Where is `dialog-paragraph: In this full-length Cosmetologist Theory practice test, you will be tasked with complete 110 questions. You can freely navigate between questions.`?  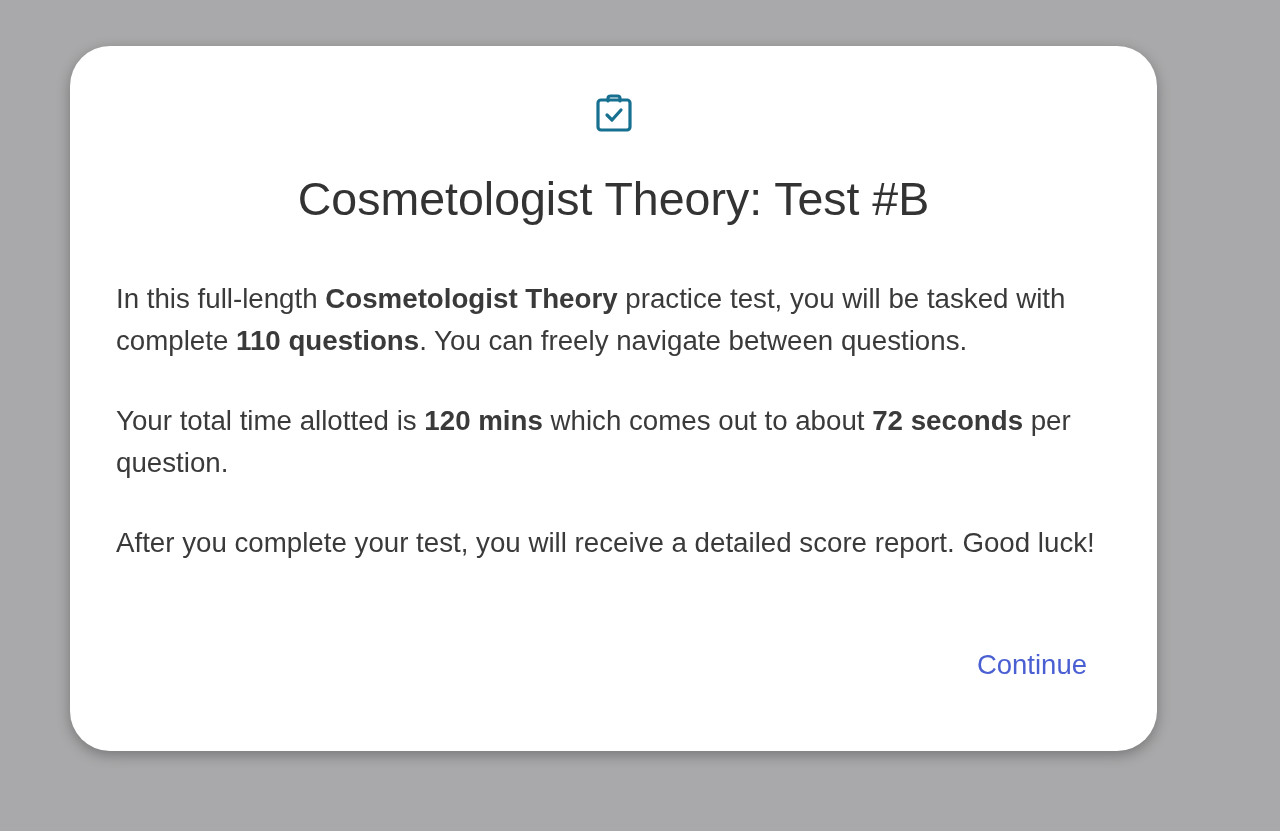 dialog-paragraph: In this full-length Cosmetologist Theory practice test, you will be tasked with complete 110 questions. You can freely navigate between questions. is located at coordinates (591, 320).